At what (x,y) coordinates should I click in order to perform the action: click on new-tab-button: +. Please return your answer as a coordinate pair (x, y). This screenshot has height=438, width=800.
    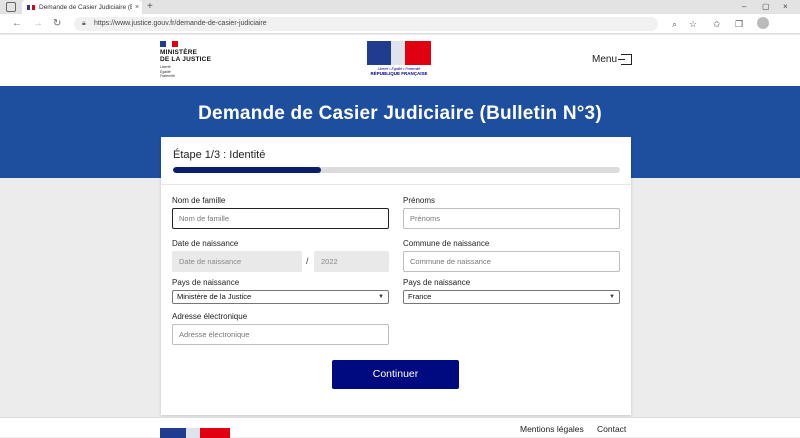
    Looking at the image, I should click on (150, 7).